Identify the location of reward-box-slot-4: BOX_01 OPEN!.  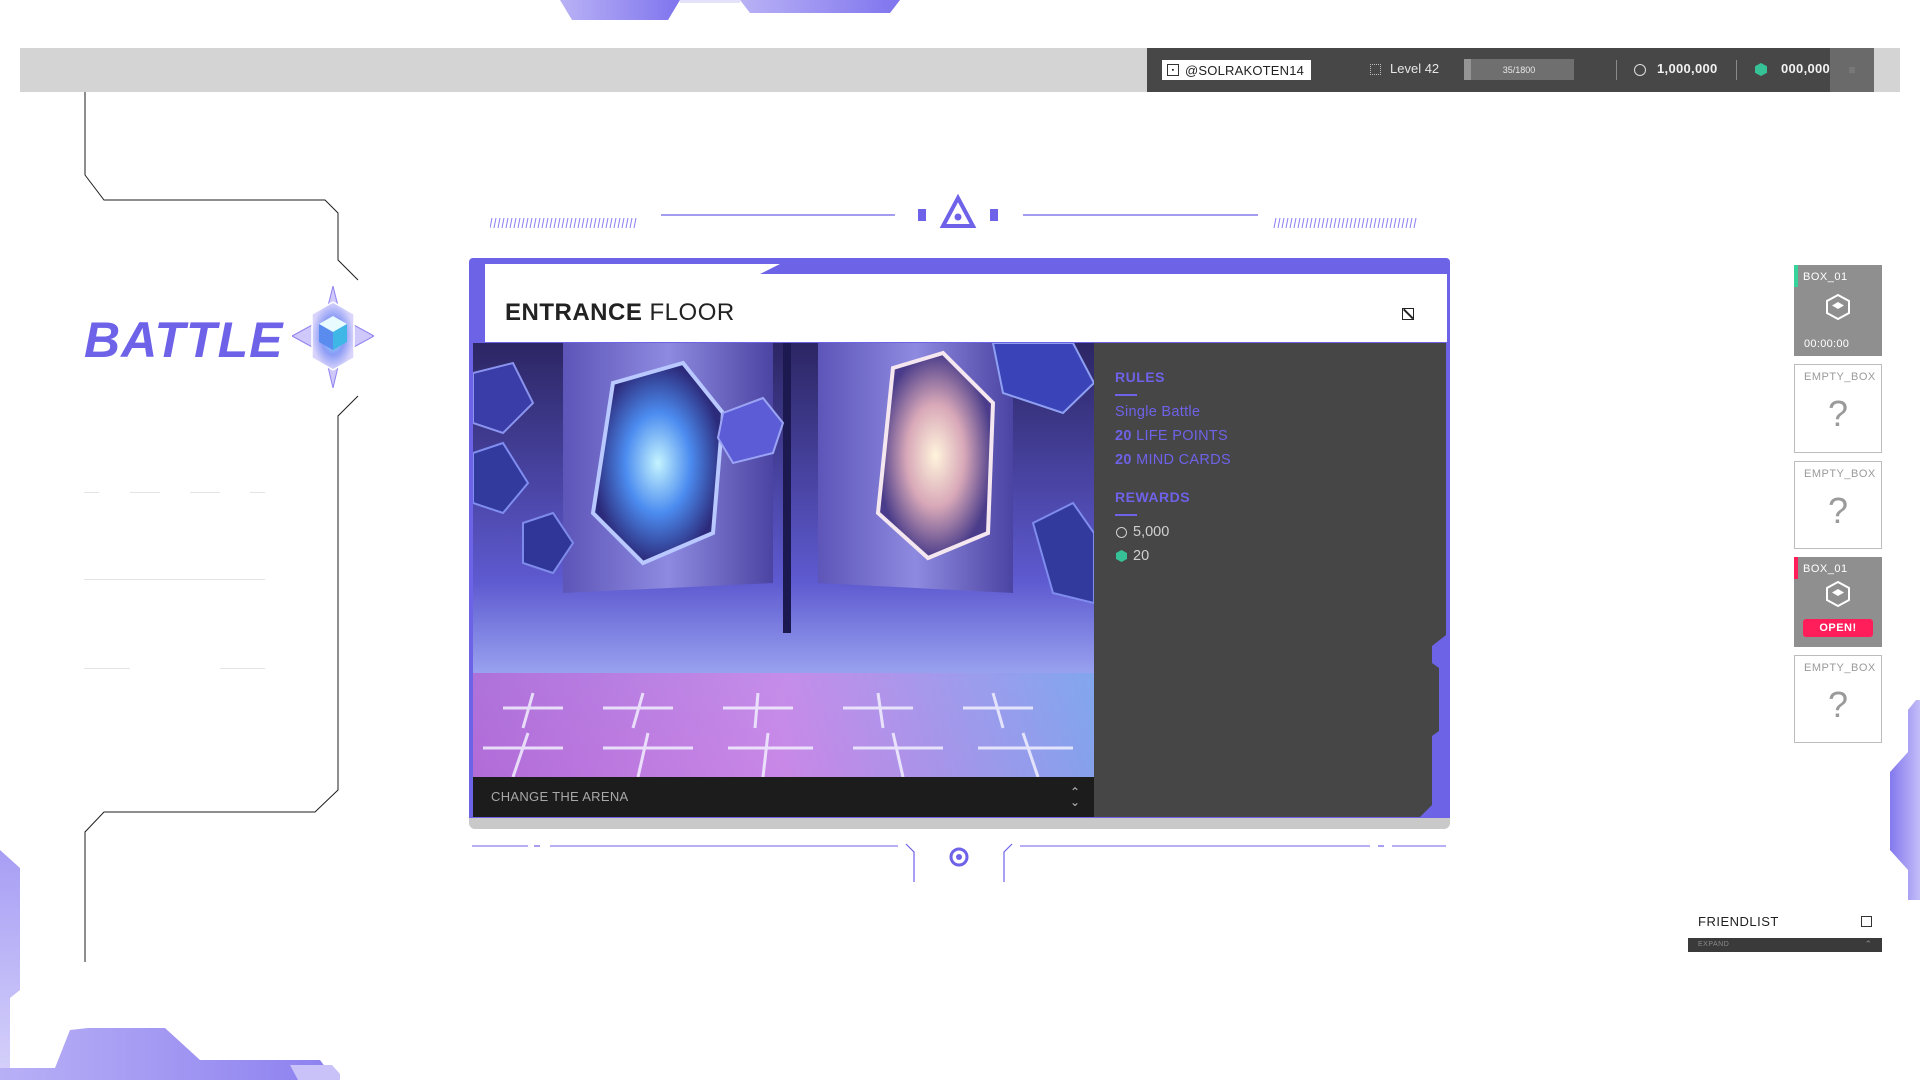
(1838, 602).